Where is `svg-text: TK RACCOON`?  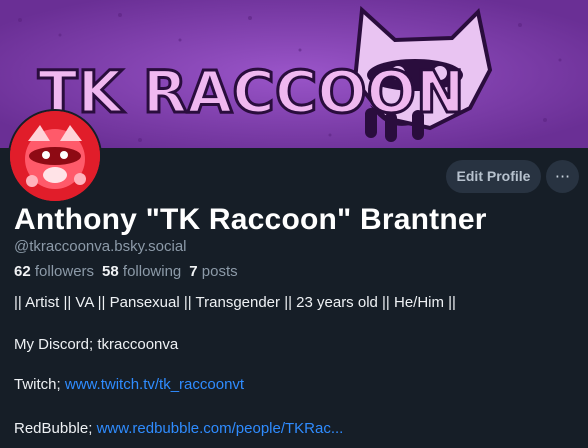 svg-text: TK RACCOON is located at coordinates (251, 92).